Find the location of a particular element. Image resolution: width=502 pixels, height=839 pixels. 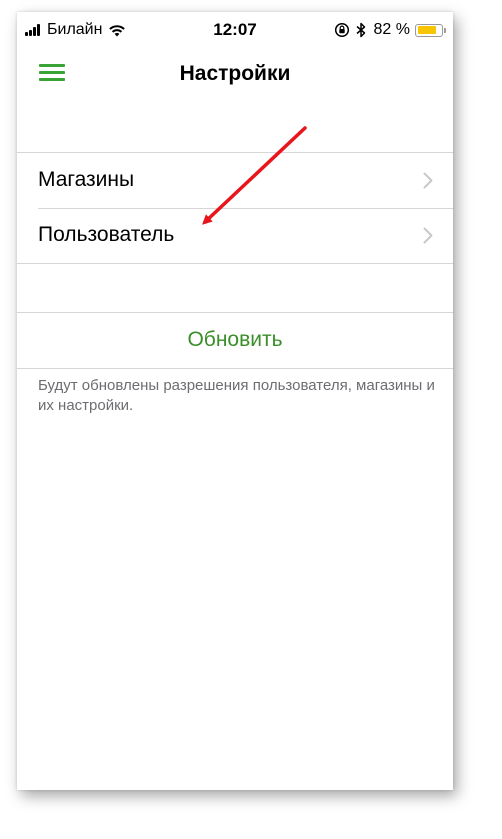

status-bar-right: 82 % is located at coordinates (390, 30).